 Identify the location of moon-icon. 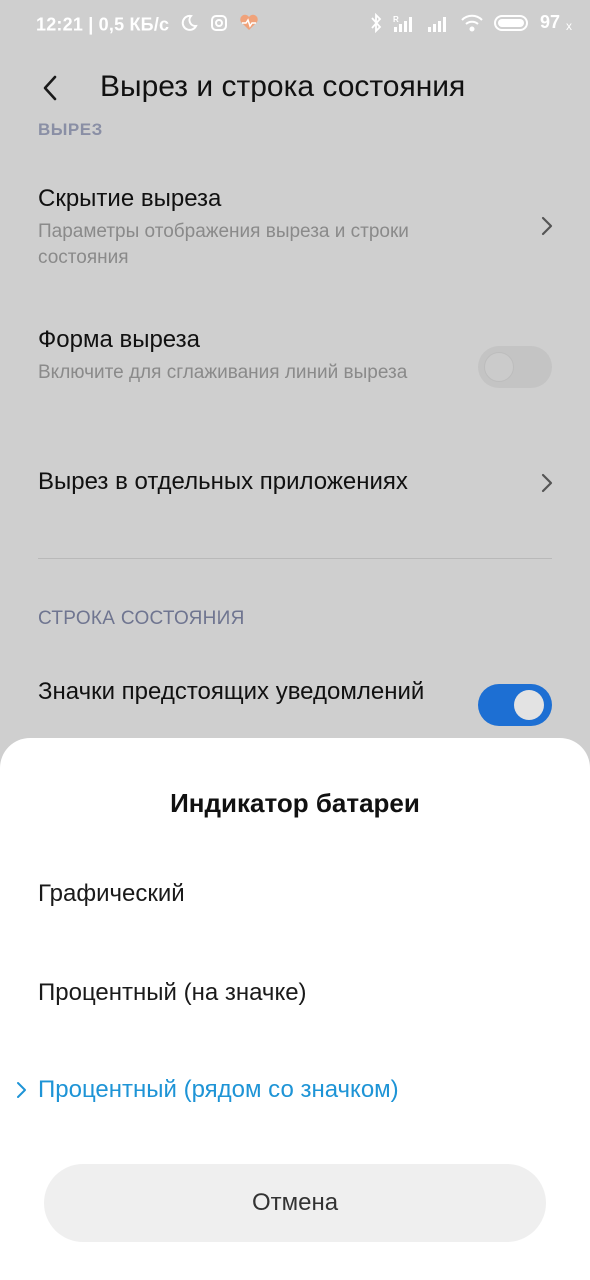
(189, 25).